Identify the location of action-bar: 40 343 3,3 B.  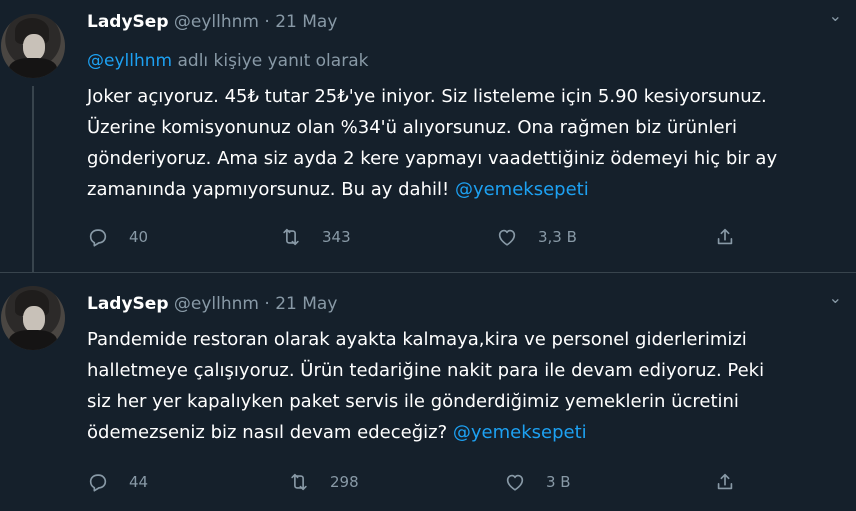
(417, 237).